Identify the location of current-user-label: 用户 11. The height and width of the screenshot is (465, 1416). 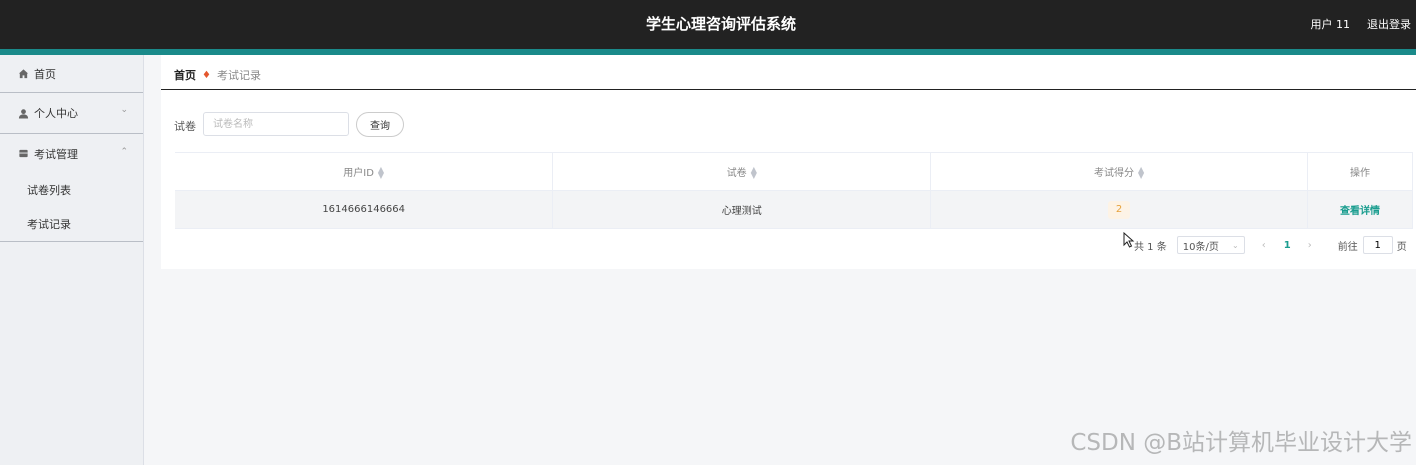
(1330, 24).